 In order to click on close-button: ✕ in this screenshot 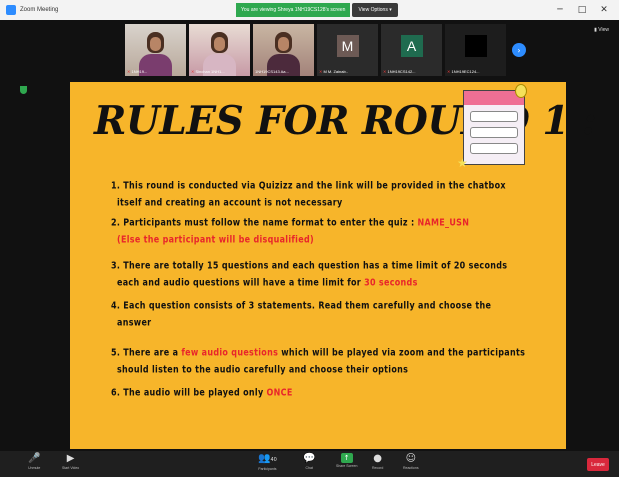, I will do `click(604, 10)`.